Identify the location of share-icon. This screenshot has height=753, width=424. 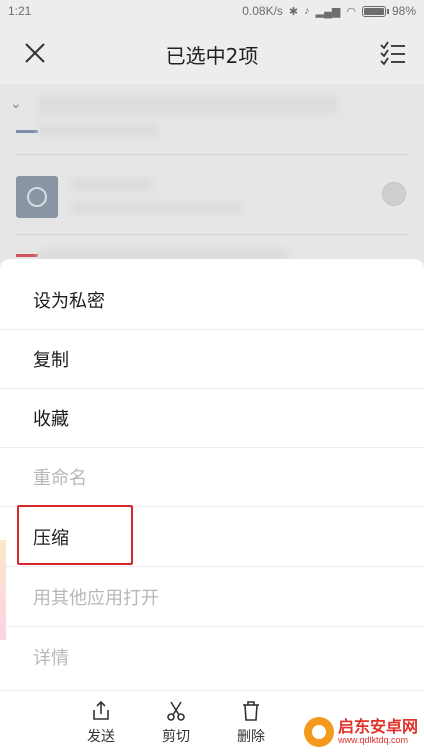
(101, 710).